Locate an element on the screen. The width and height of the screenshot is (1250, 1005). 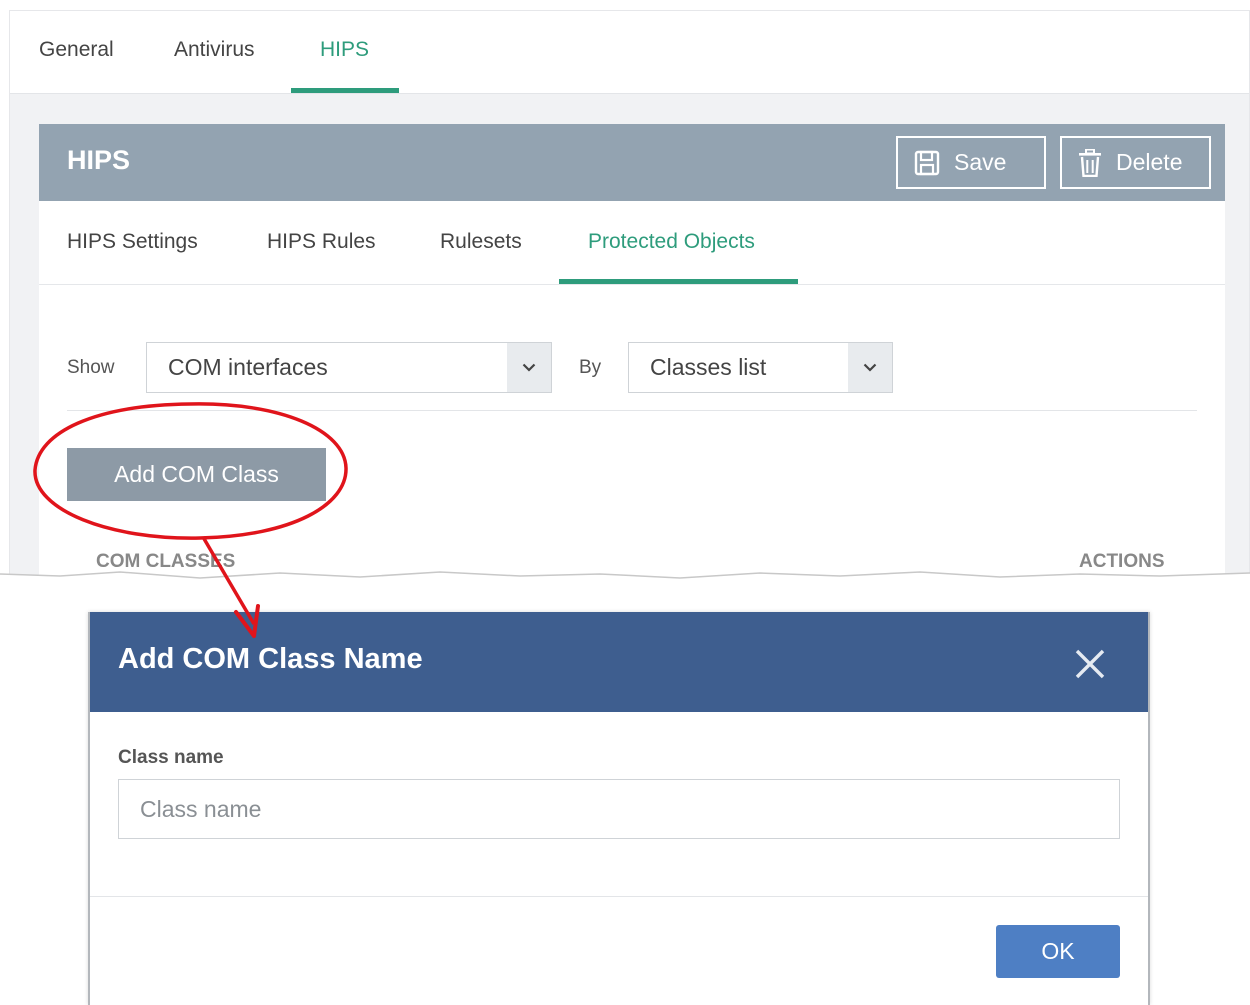
save-button: Save is located at coordinates (971, 162).